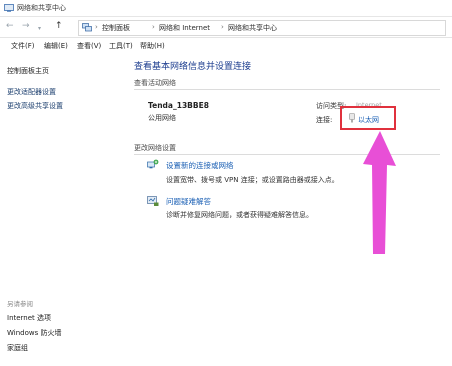 The width and height of the screenshot is (452, 366). I want to click on network-center-icon, so click(9, 8).